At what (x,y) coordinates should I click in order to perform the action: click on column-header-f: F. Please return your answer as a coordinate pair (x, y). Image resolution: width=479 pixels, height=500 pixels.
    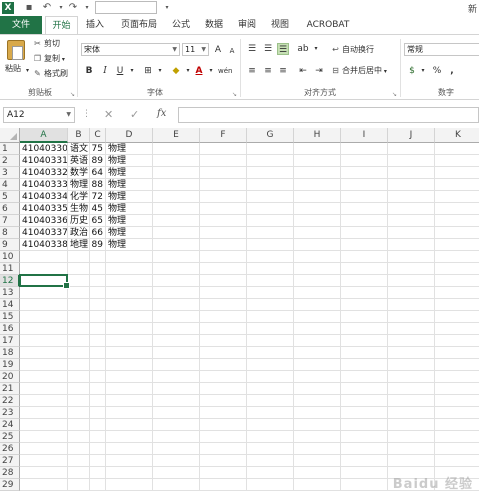
    Looking at the image, I should click on (223, 135).